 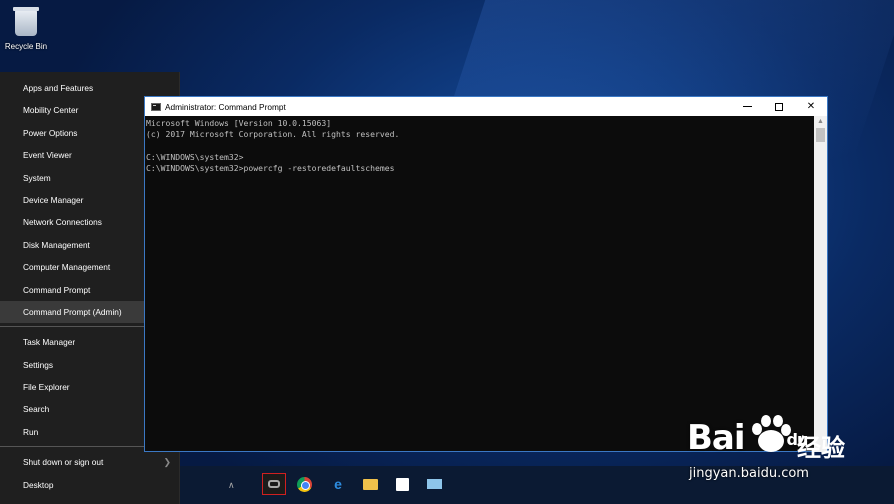 What do you see at coordinates (716, 438) in the screenshot?
I see `watermark-brand-bai: Bai` at bounding box center [716, 438].